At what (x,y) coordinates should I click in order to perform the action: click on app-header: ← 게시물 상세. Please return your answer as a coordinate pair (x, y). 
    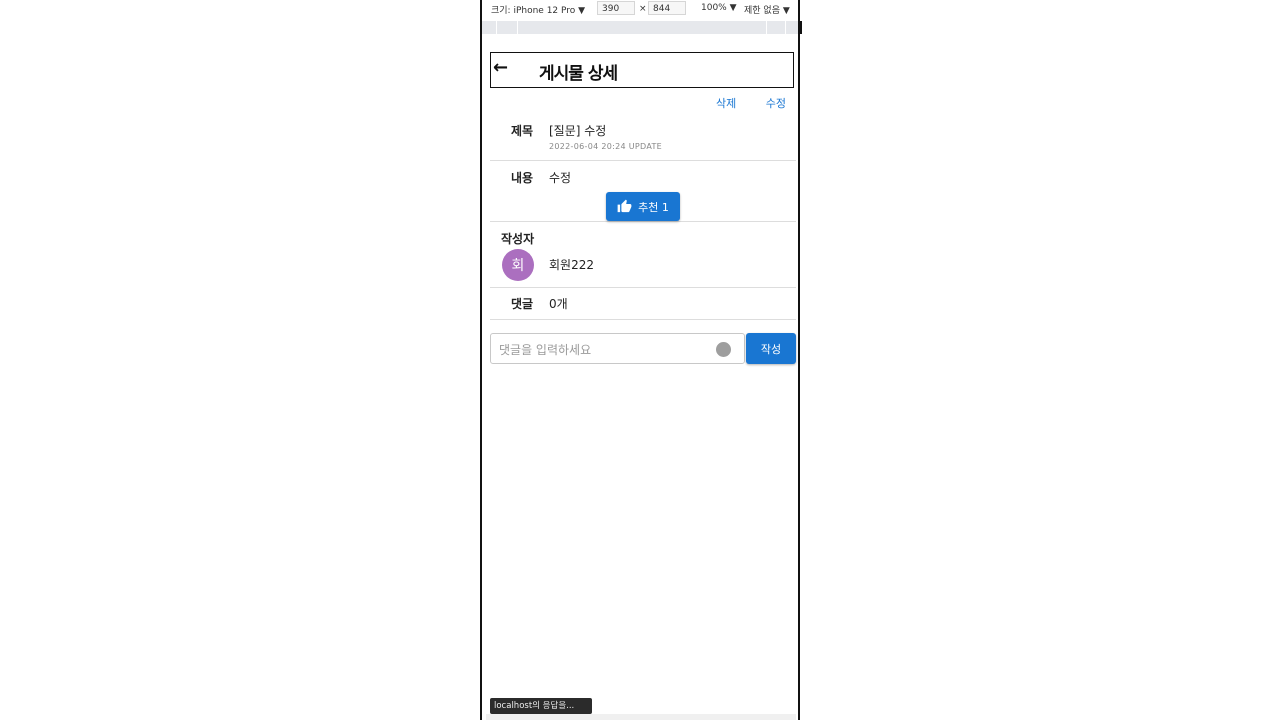
    Looking at the image, I should click on (642, 70).